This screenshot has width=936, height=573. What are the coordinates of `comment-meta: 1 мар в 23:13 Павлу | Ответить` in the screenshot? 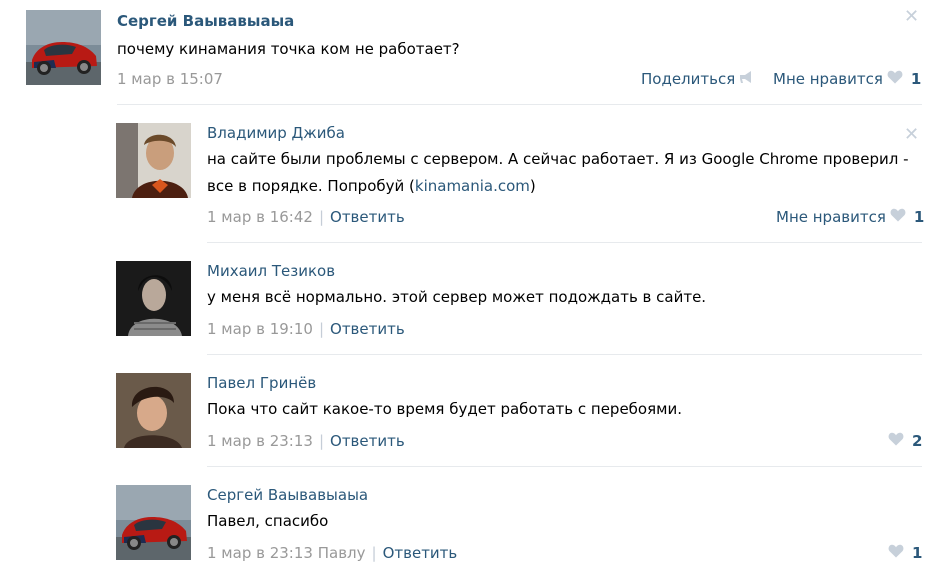 It's located at (332, 553).